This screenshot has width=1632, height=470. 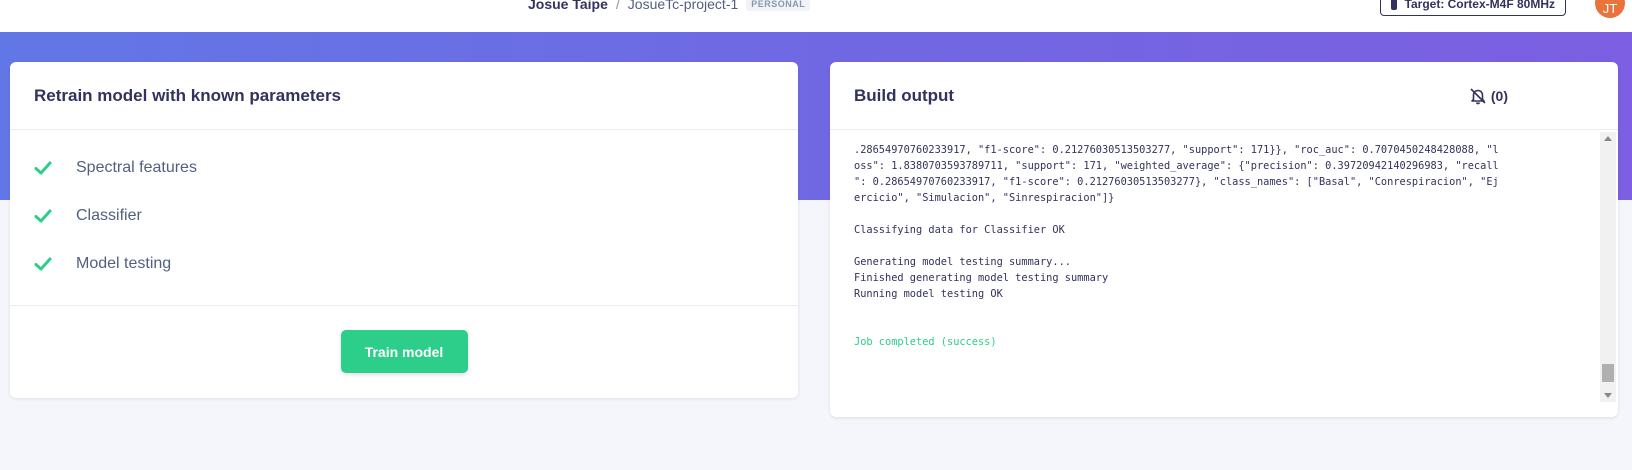 I want to click on step-model-testing: Model testing, so click(x=416, y=264).